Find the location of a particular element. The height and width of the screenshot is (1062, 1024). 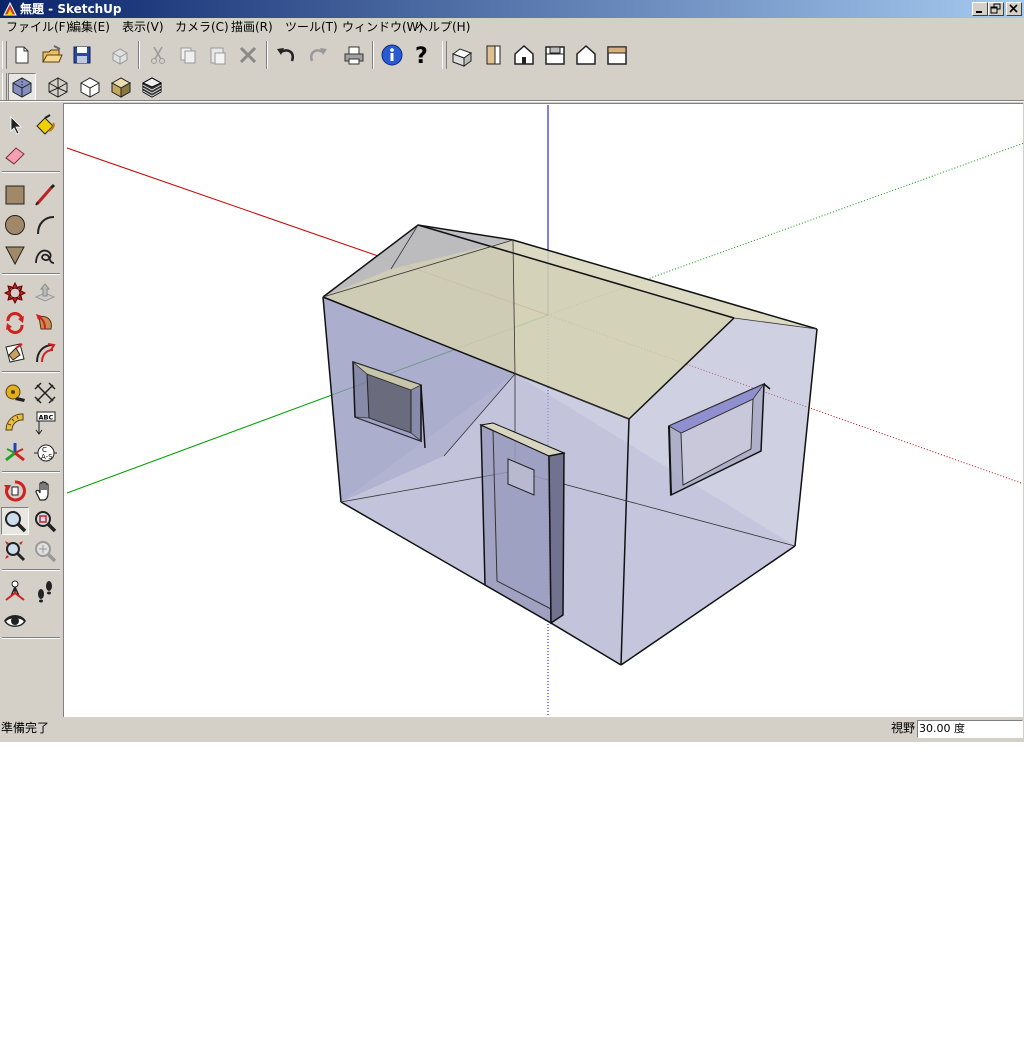

rotate-icon is located at coordinates (15, 323).